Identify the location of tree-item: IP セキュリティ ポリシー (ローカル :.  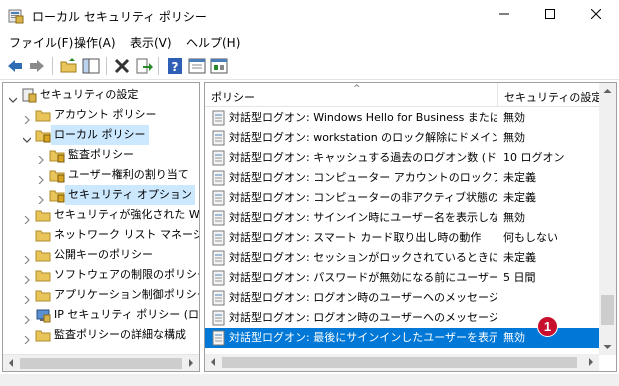
(101, 315).